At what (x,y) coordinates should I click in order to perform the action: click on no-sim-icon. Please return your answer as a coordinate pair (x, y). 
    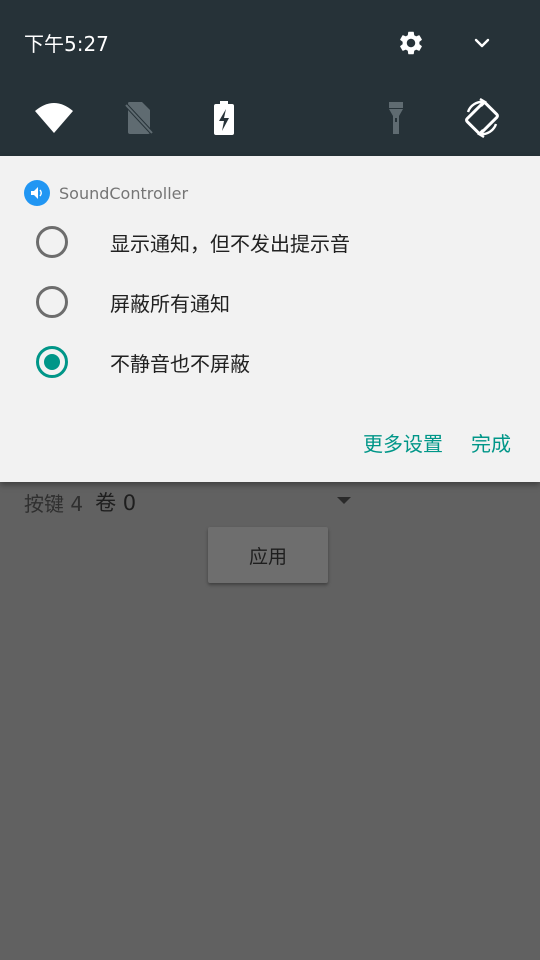
    Looking at the image, I should click on (139, 118).